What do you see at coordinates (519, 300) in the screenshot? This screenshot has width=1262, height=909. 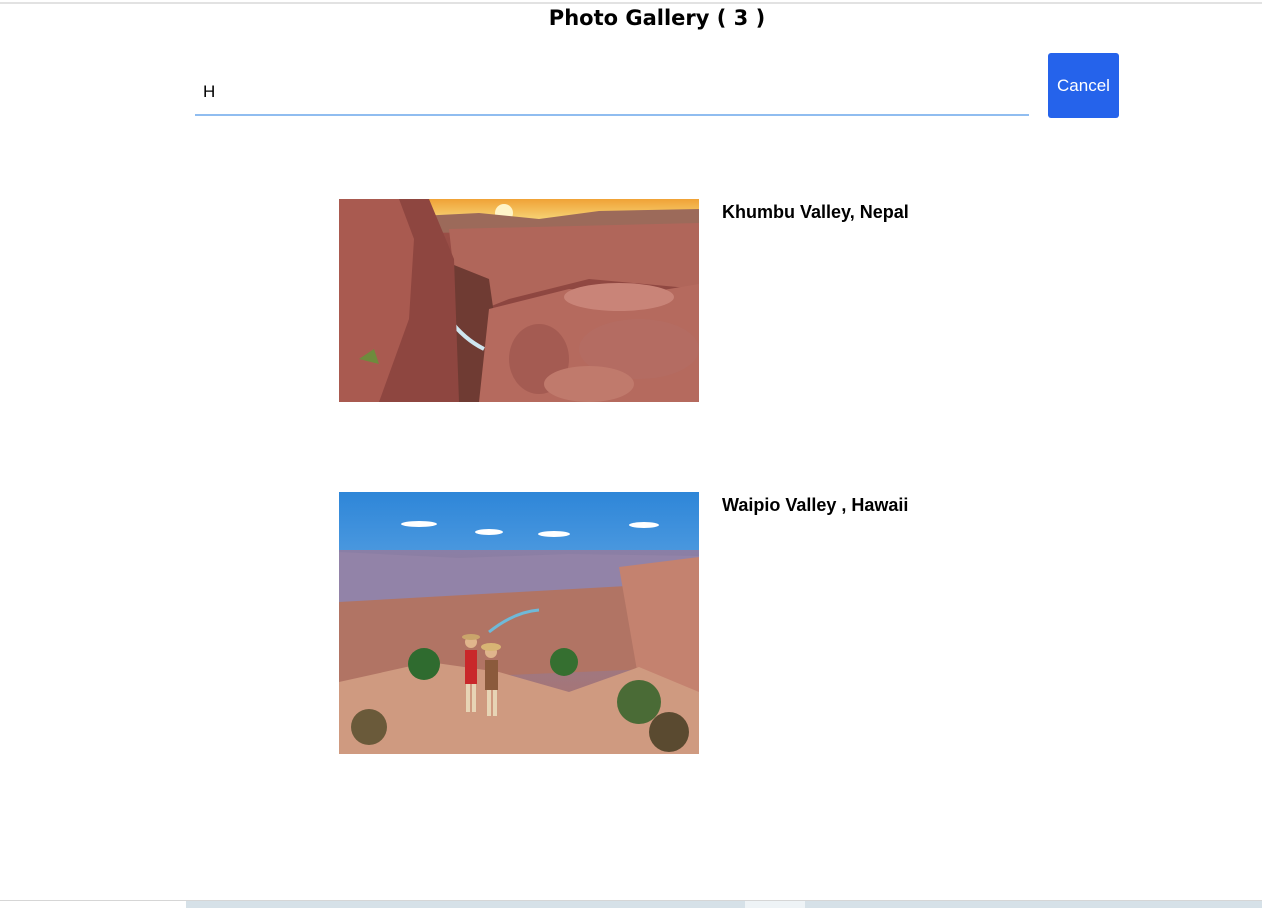 I see `photo-canyon-sunset` at bounding box center [519, 300].